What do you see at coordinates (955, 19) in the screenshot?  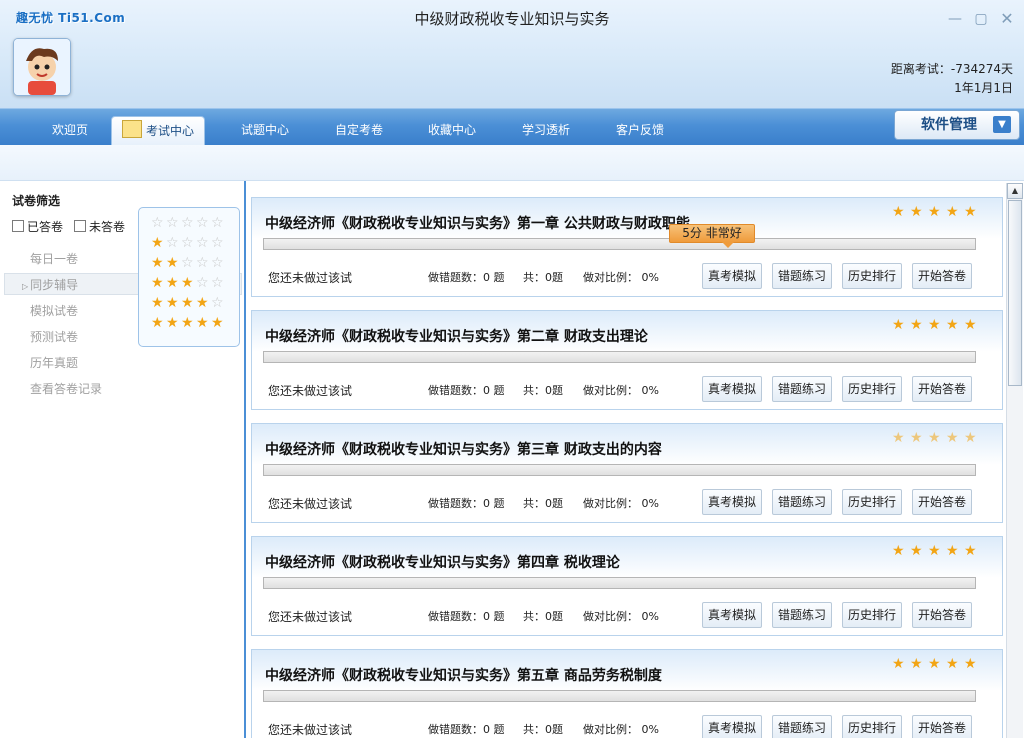 I see `minimize-icon: —` at bounding box center [955, 19].